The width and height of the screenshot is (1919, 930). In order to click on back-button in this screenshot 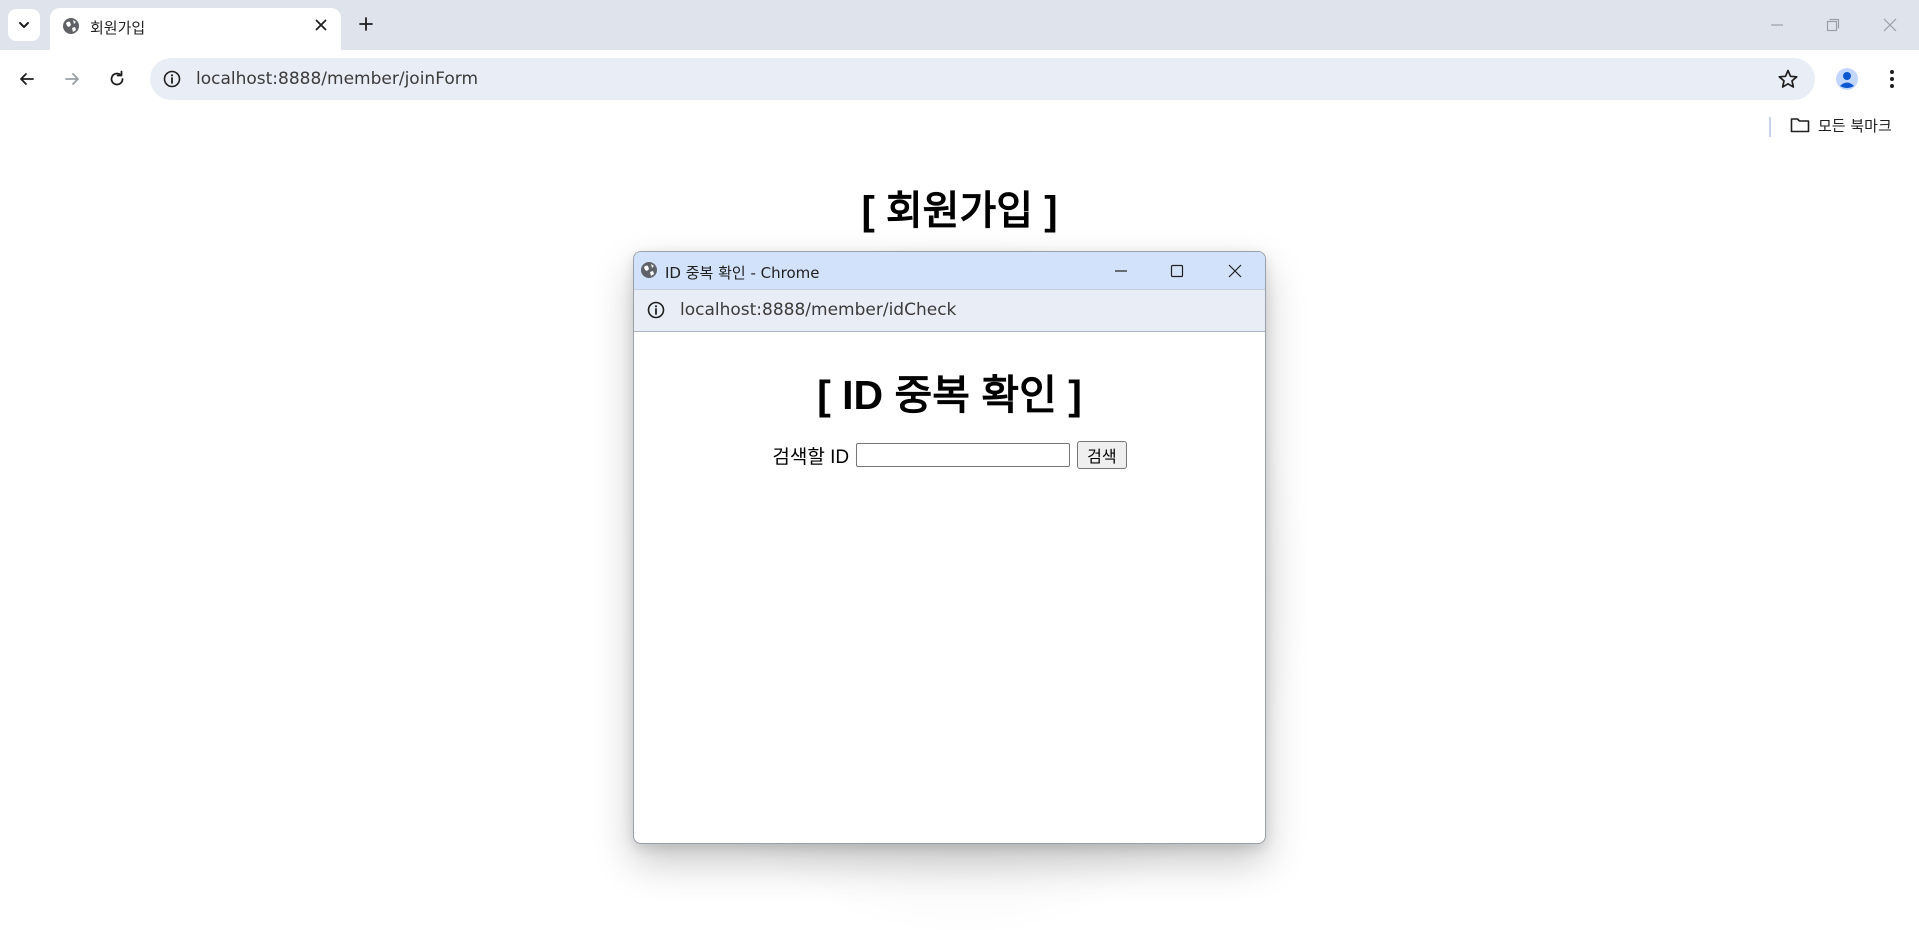, I will do `click(27, 79)`.